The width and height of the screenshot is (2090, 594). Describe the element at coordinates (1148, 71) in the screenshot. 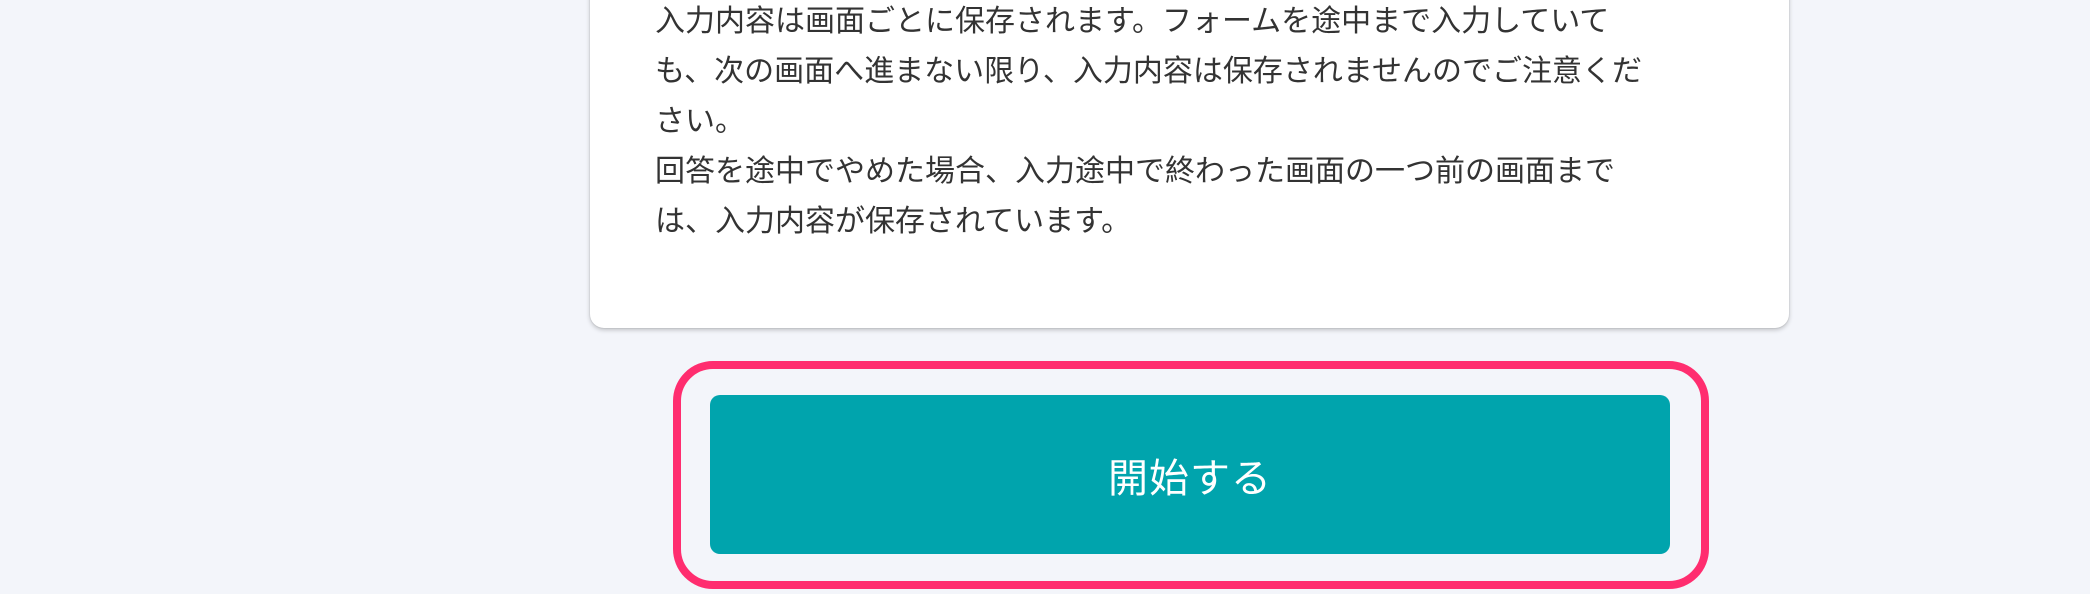

I see `notice-line: も、次の画面へ進まない限り、入力内容は保存されませんのでご注意くだ` at that location.